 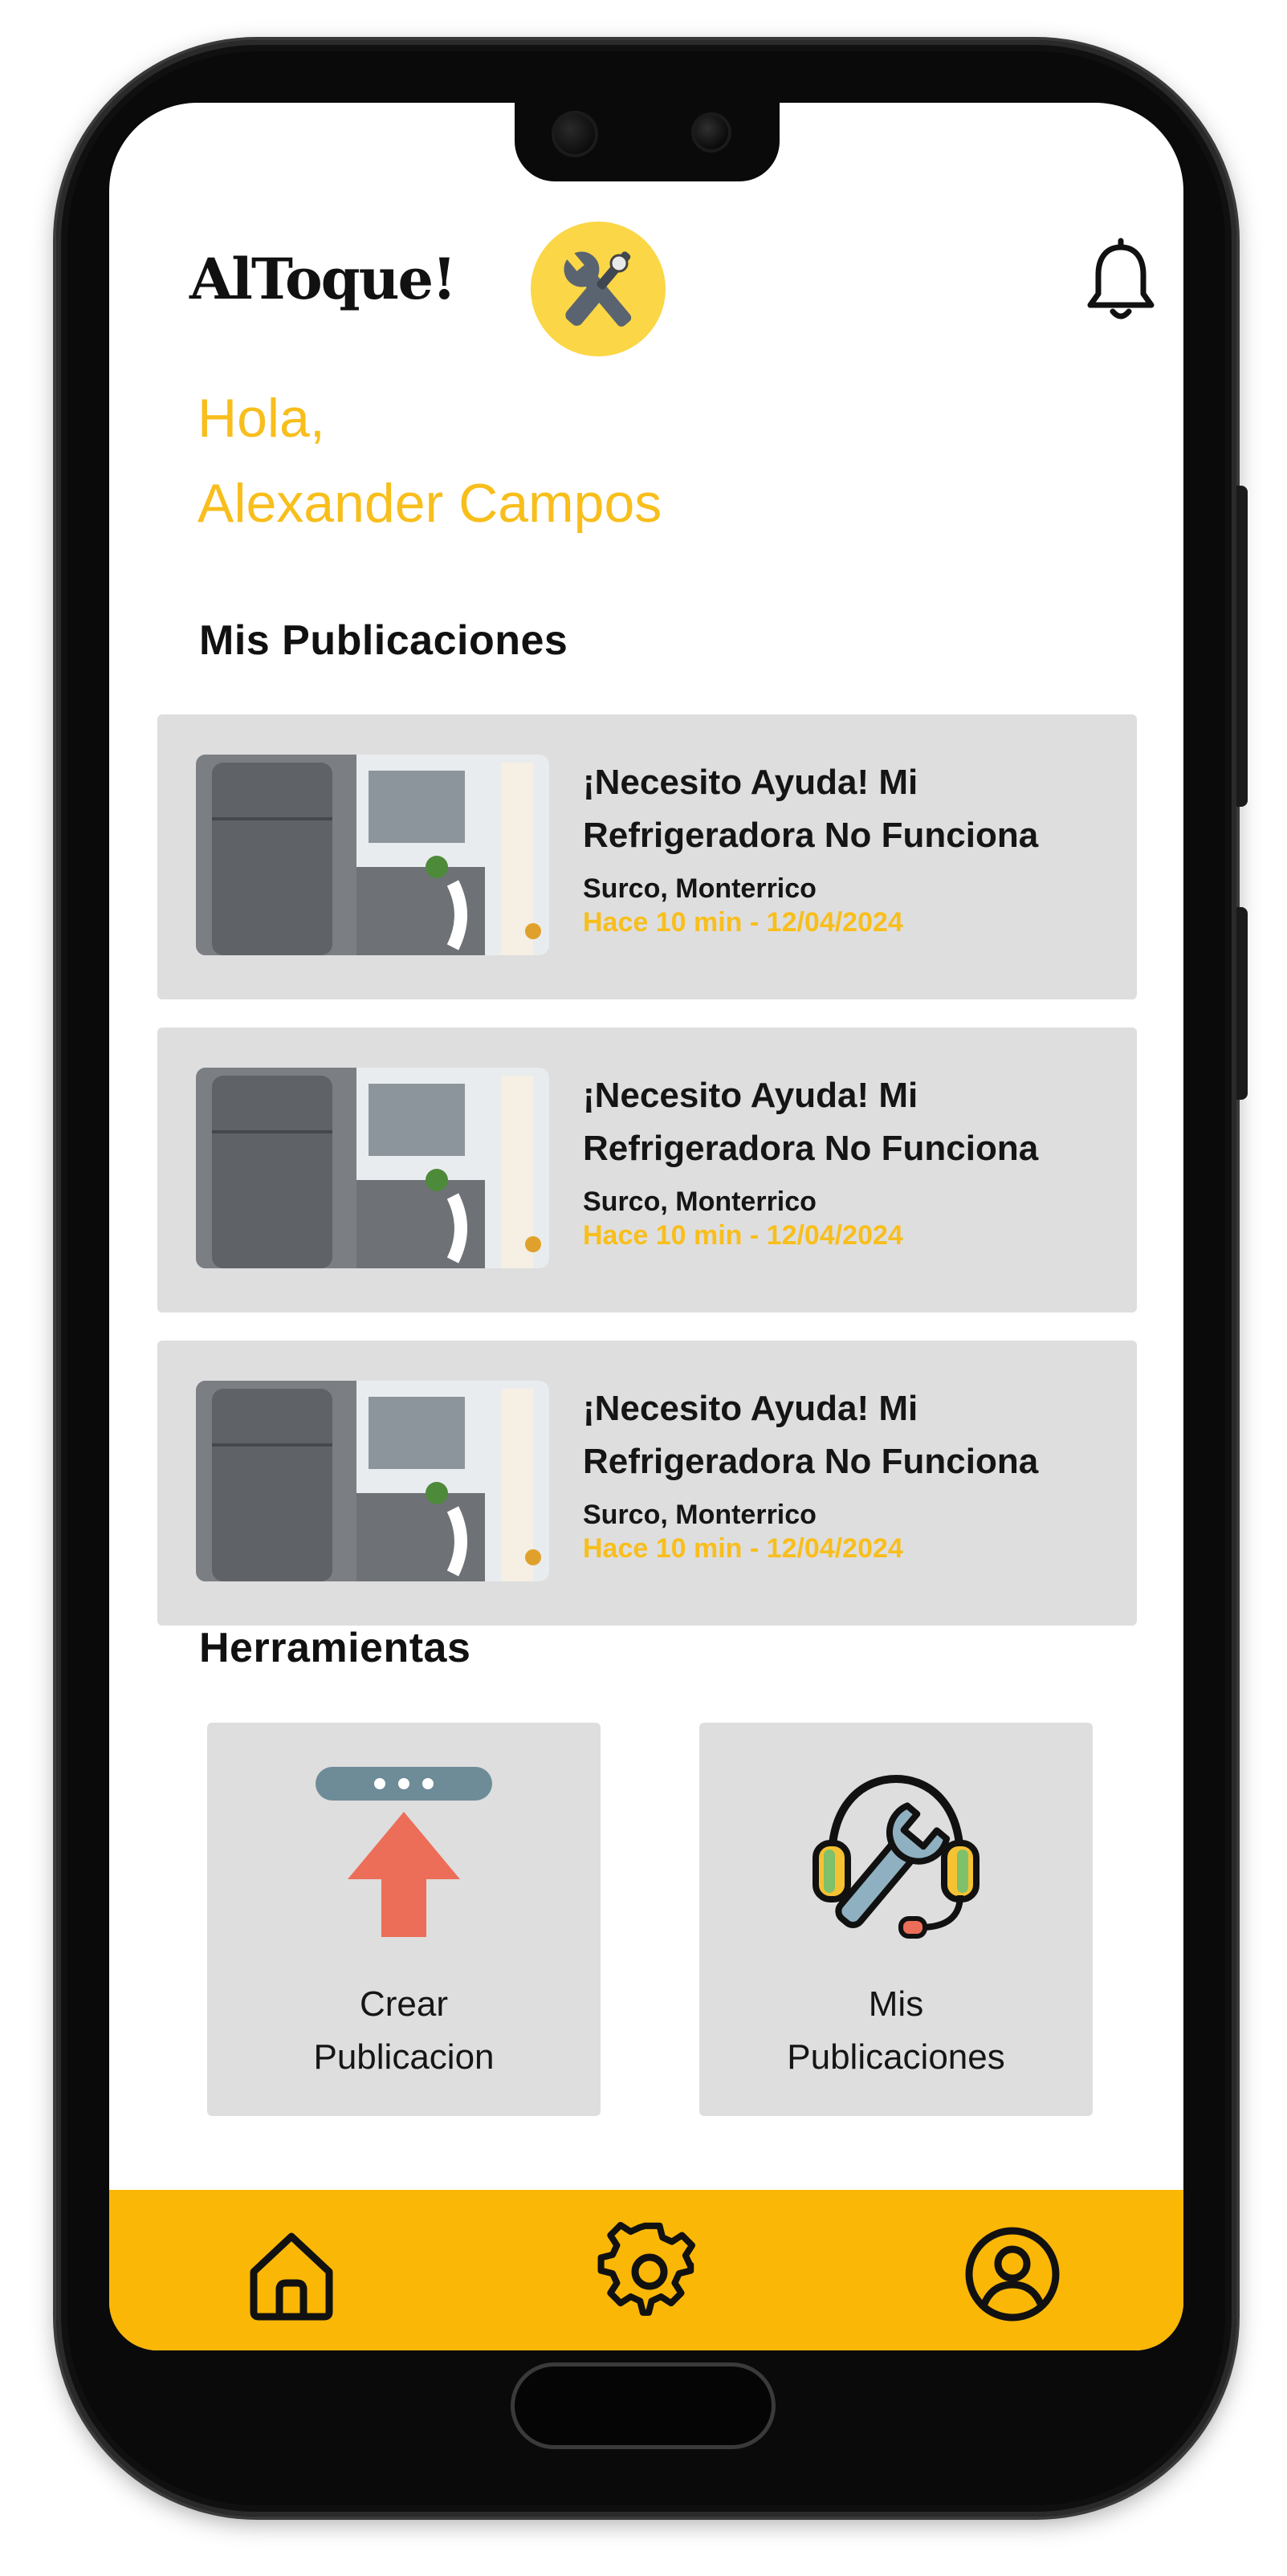 I want to click on wrench-headset-icon, so click(x=896, y=1856).